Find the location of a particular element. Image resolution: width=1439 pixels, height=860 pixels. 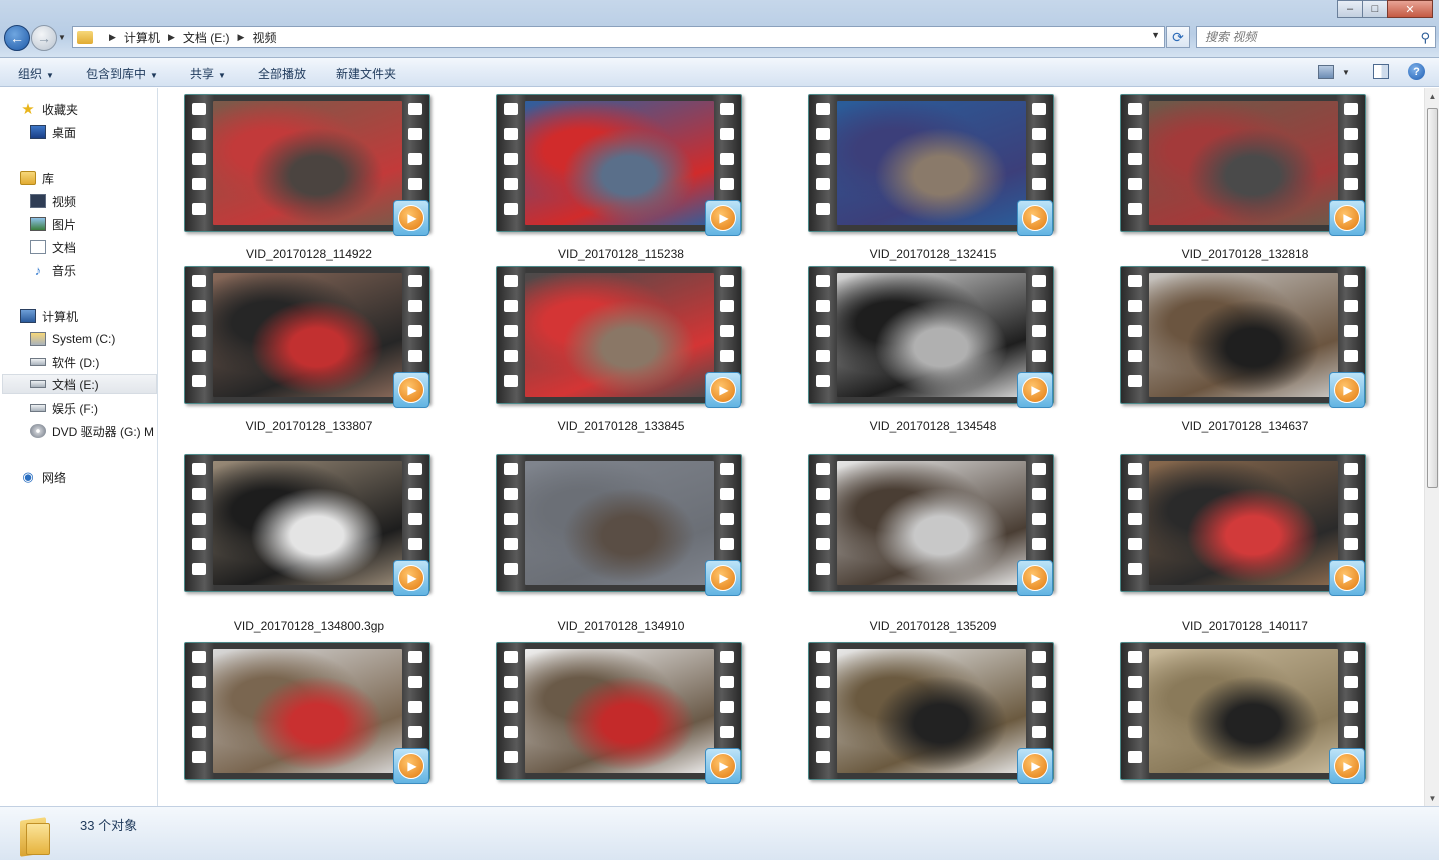

video-file-item: ▶ VID_20170128_133845 is located at coordinates (621, 350).